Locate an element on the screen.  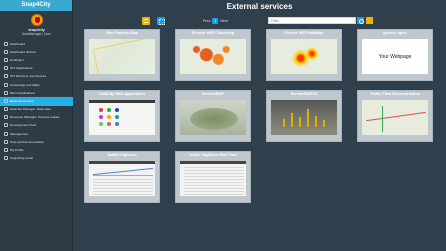
sidebar-item-micro-applications: Micro Applications is located at coordinates (36, 93).